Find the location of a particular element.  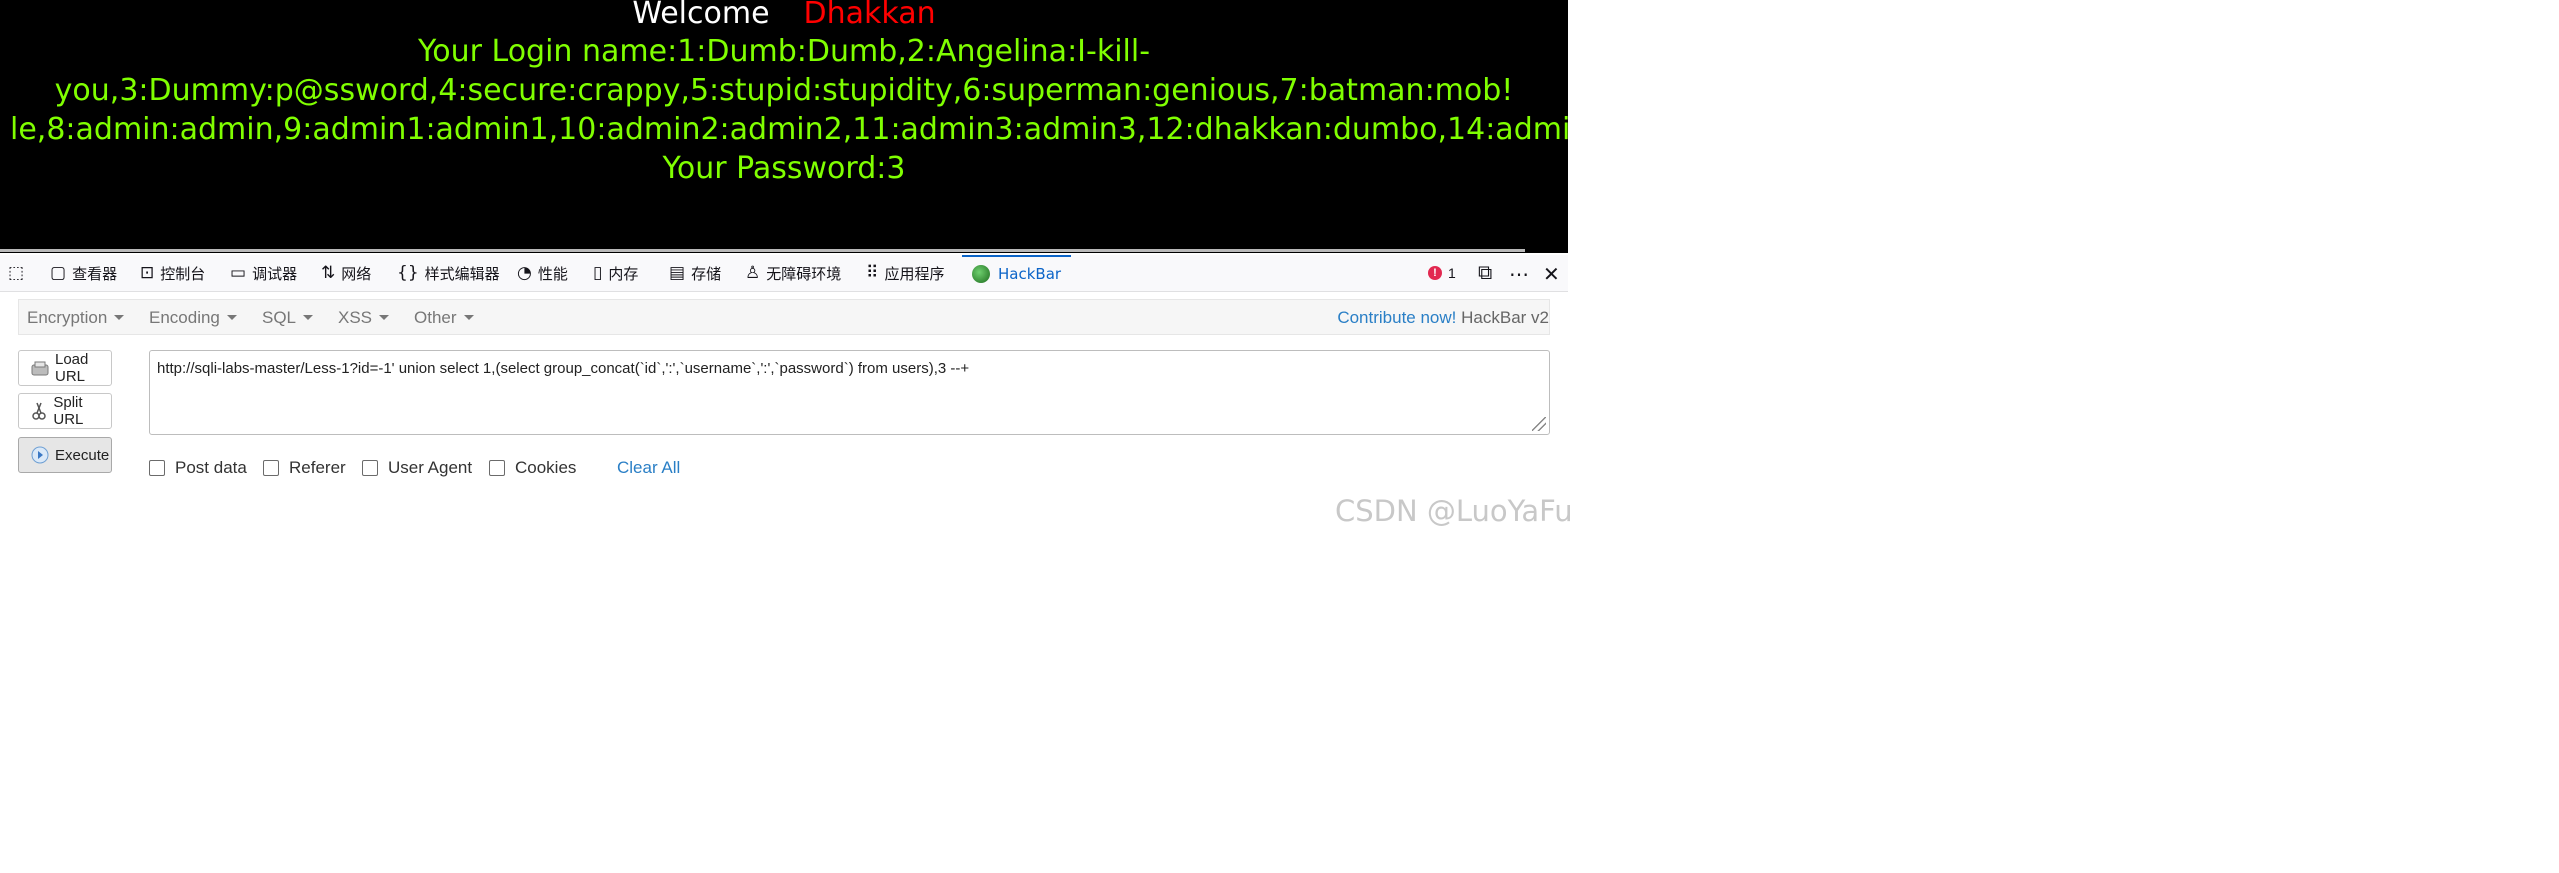

checkbox-label: User Agent is located at coordinates (430, 467).